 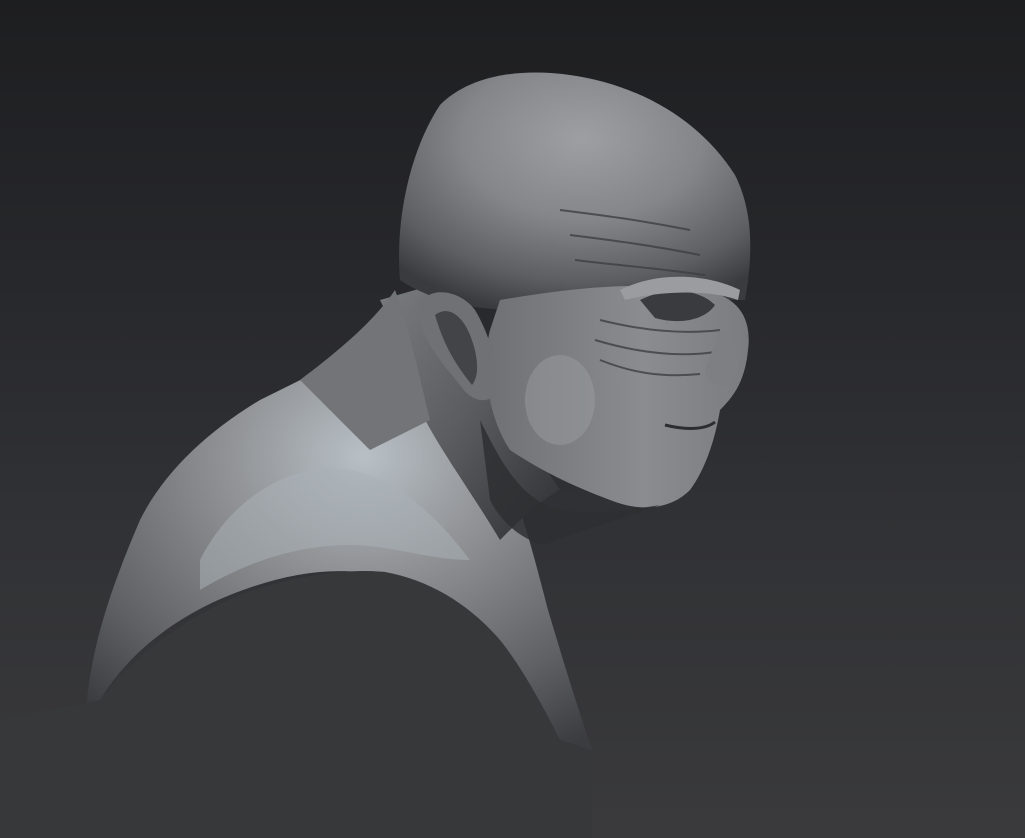 I want to click on cheek-highlight, so click(x=560, y=400).